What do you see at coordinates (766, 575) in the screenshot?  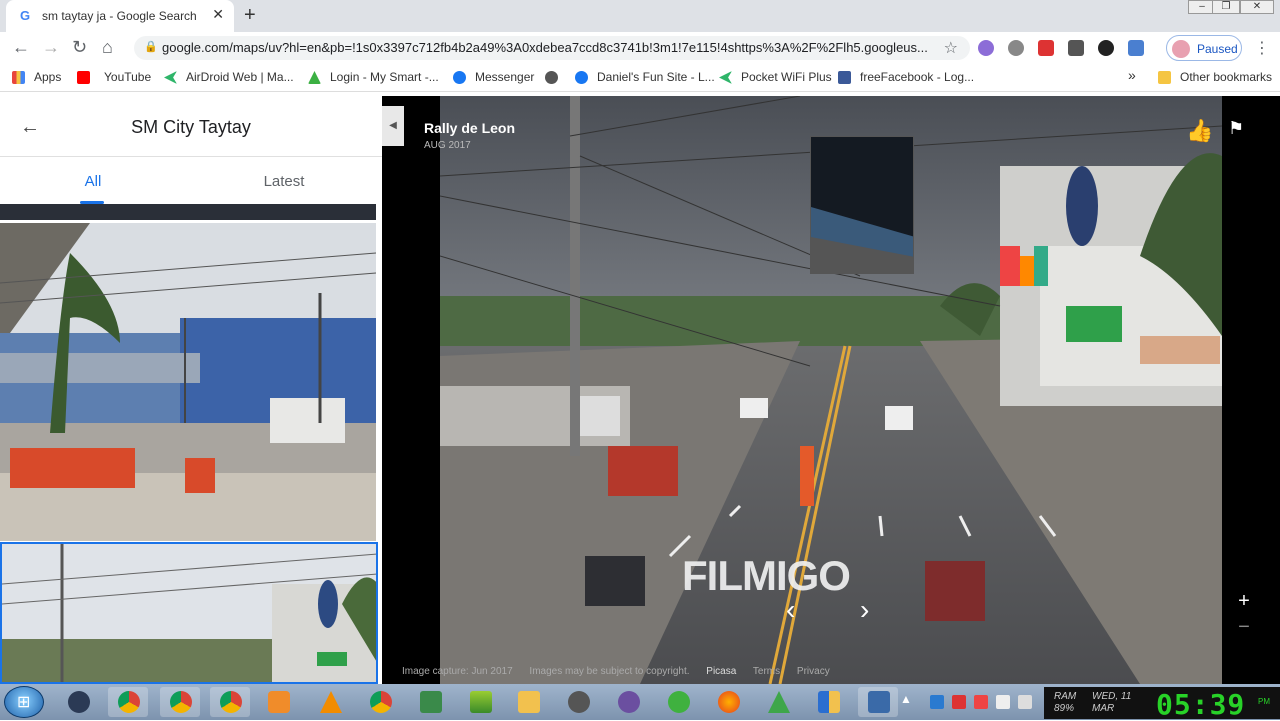 I see `filmigo-watermark: FILMIGO` at bounding box center [766, 575].